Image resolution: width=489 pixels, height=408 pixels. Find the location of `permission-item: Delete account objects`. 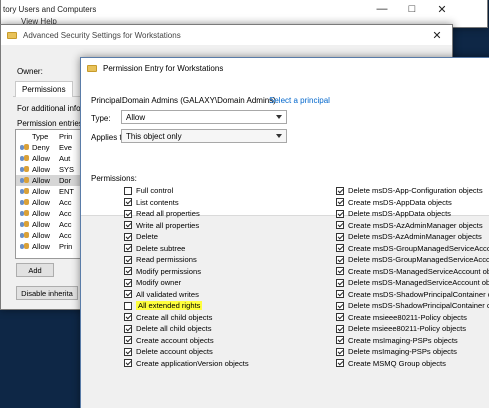

permission-item: Delete account objects is located at coordinates (186, 352).